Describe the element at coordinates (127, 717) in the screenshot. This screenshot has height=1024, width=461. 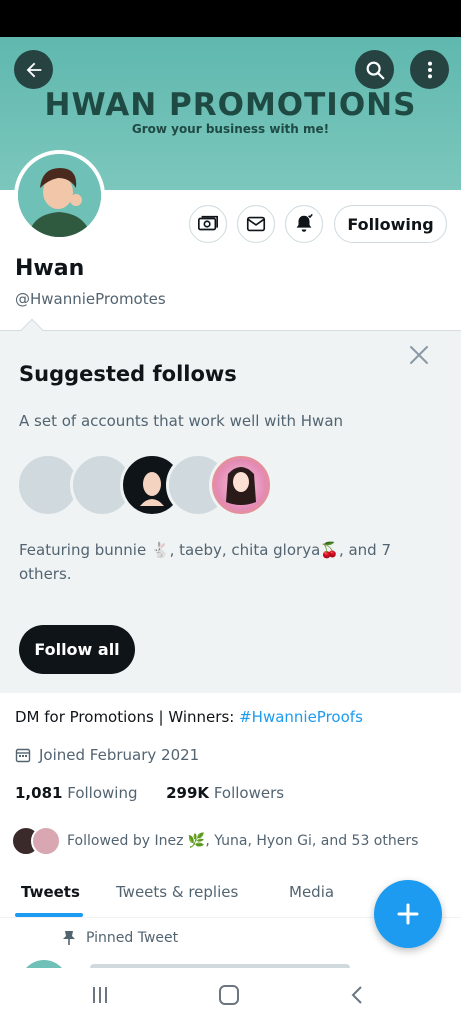
I see `bio-text: DM for Promotions | Winners:` at that location.